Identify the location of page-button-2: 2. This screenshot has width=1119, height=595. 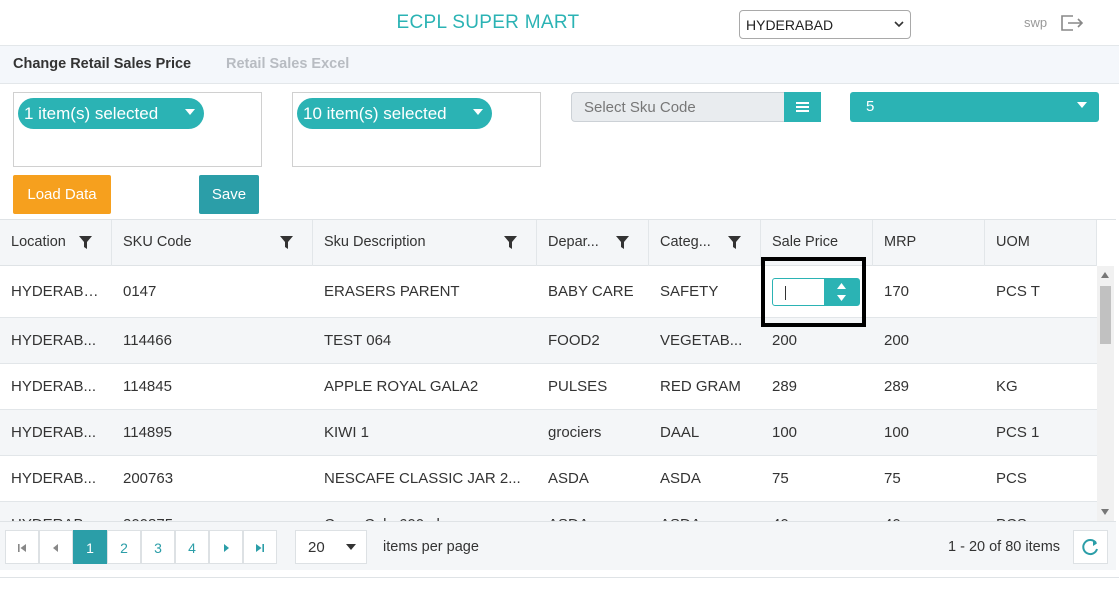
(124, 547).